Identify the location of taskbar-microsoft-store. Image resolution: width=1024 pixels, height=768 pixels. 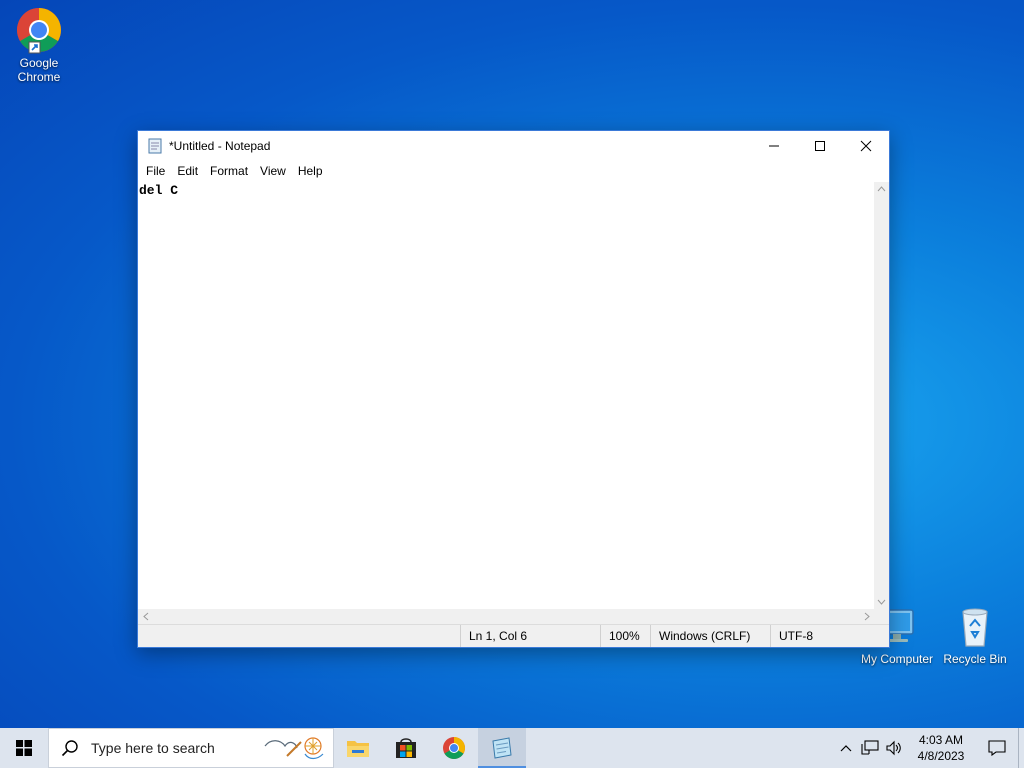
(406, 748).